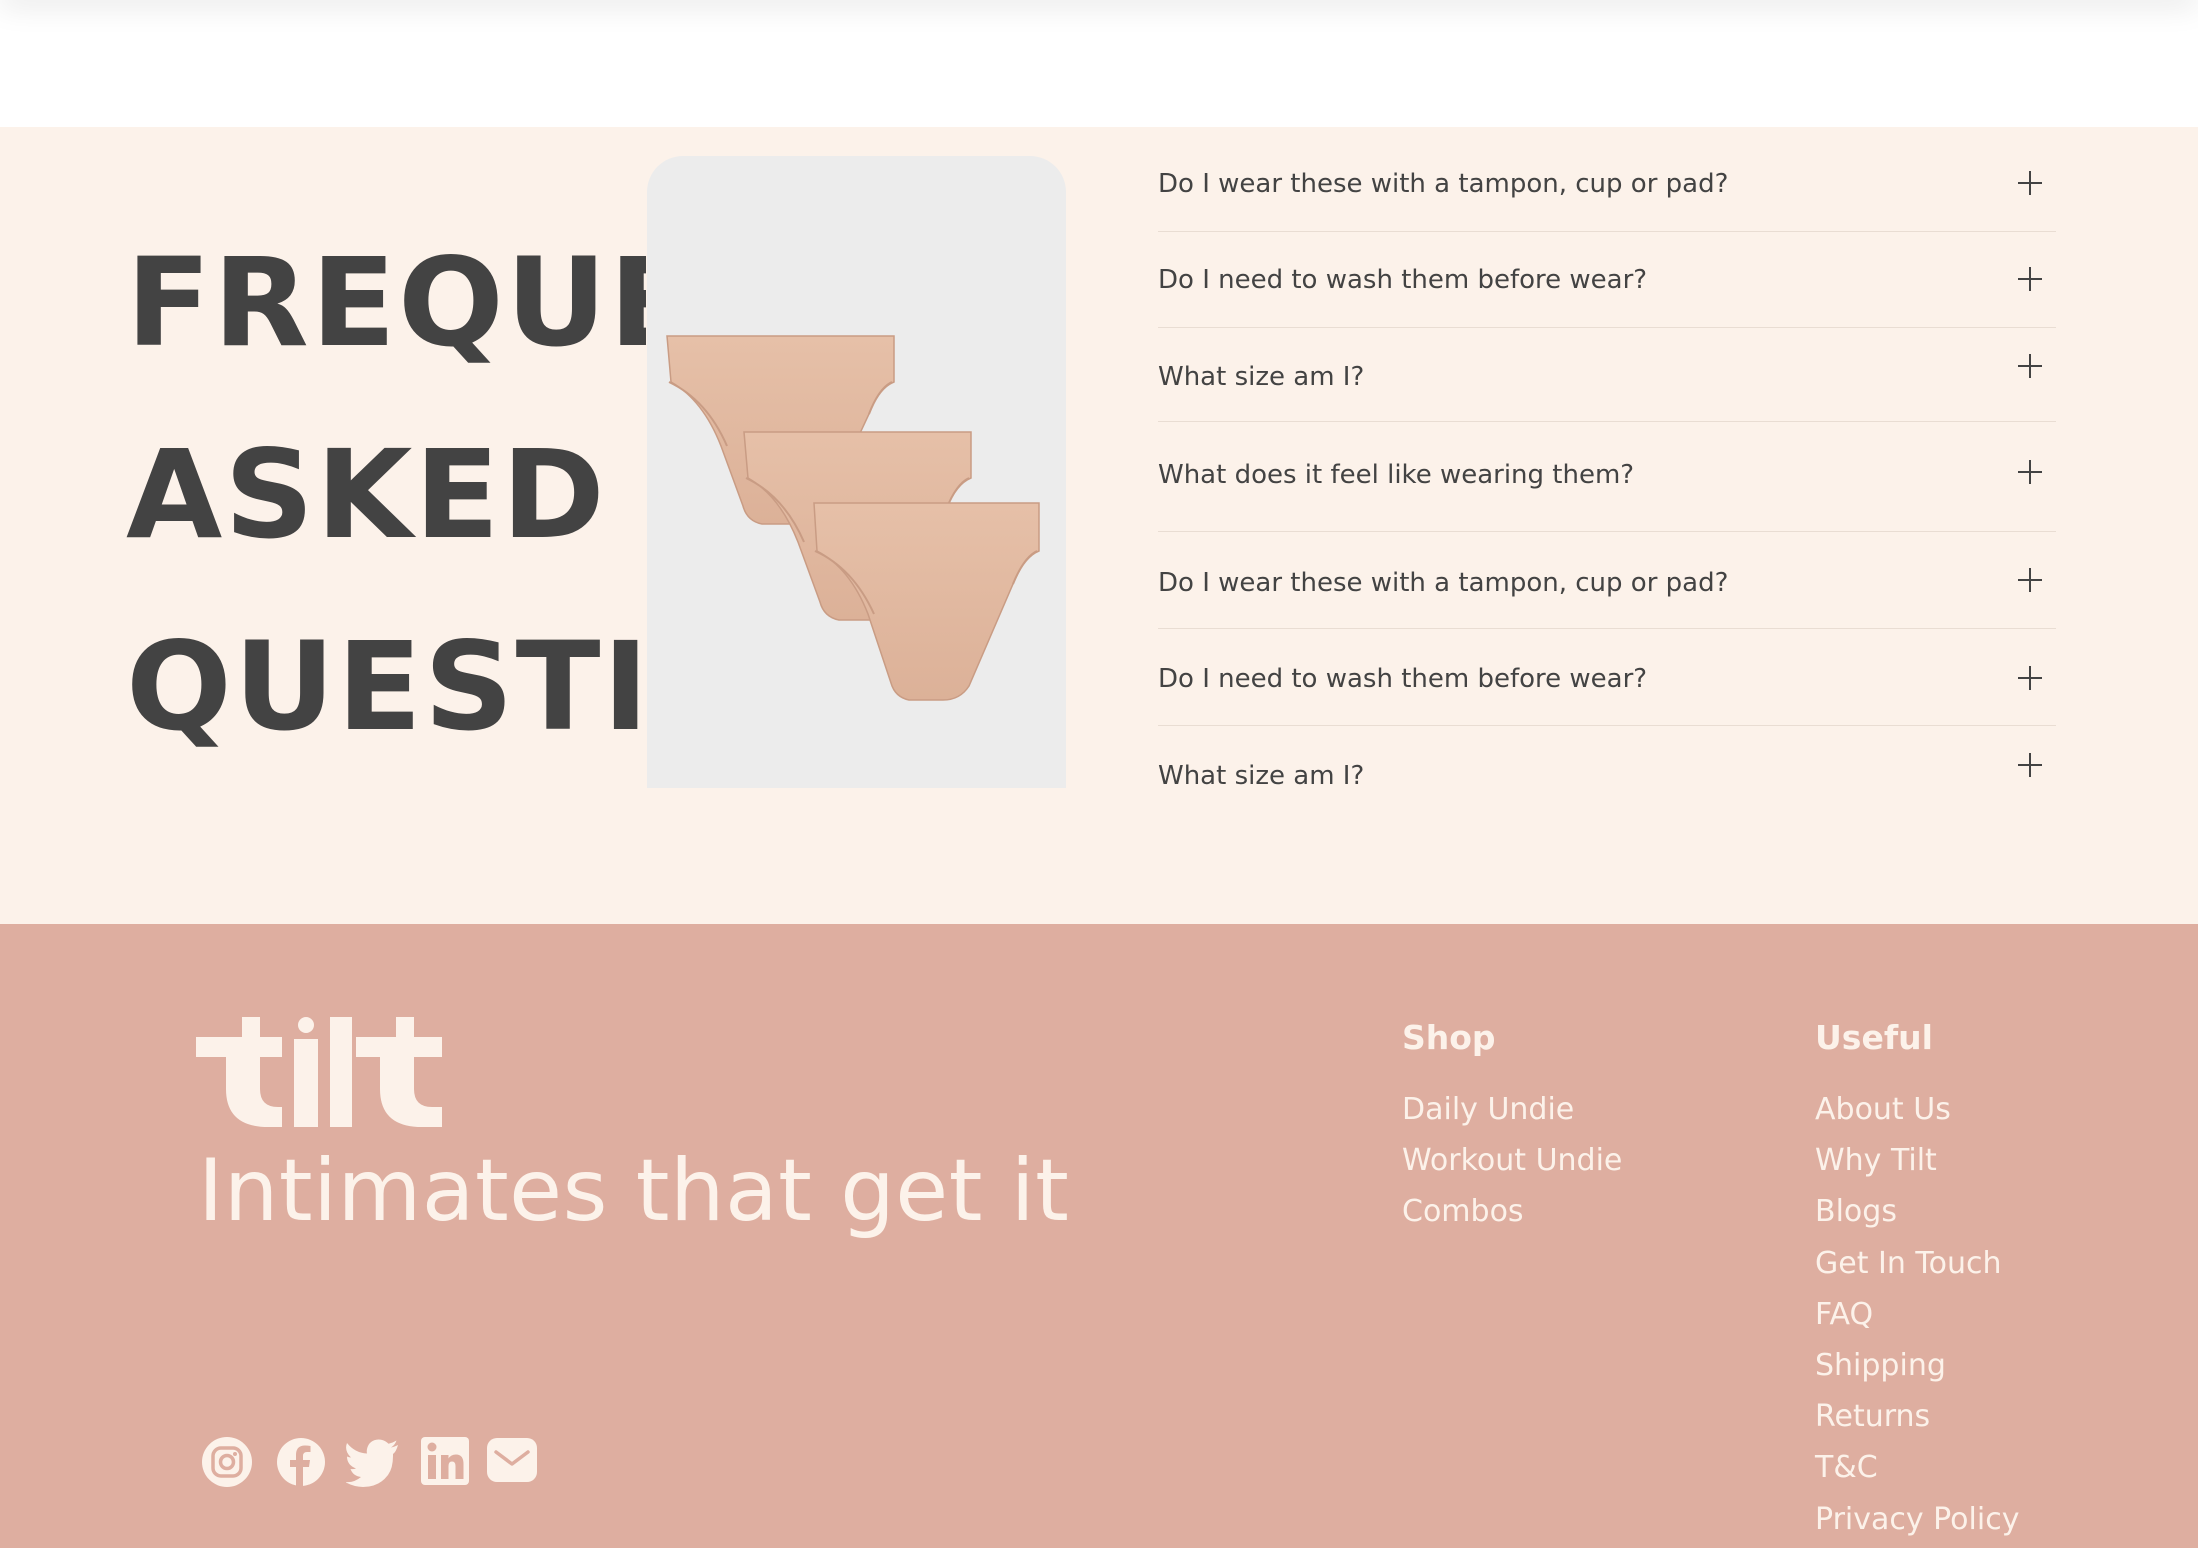  I want to click on instagram-icon, so click(227, 1462).